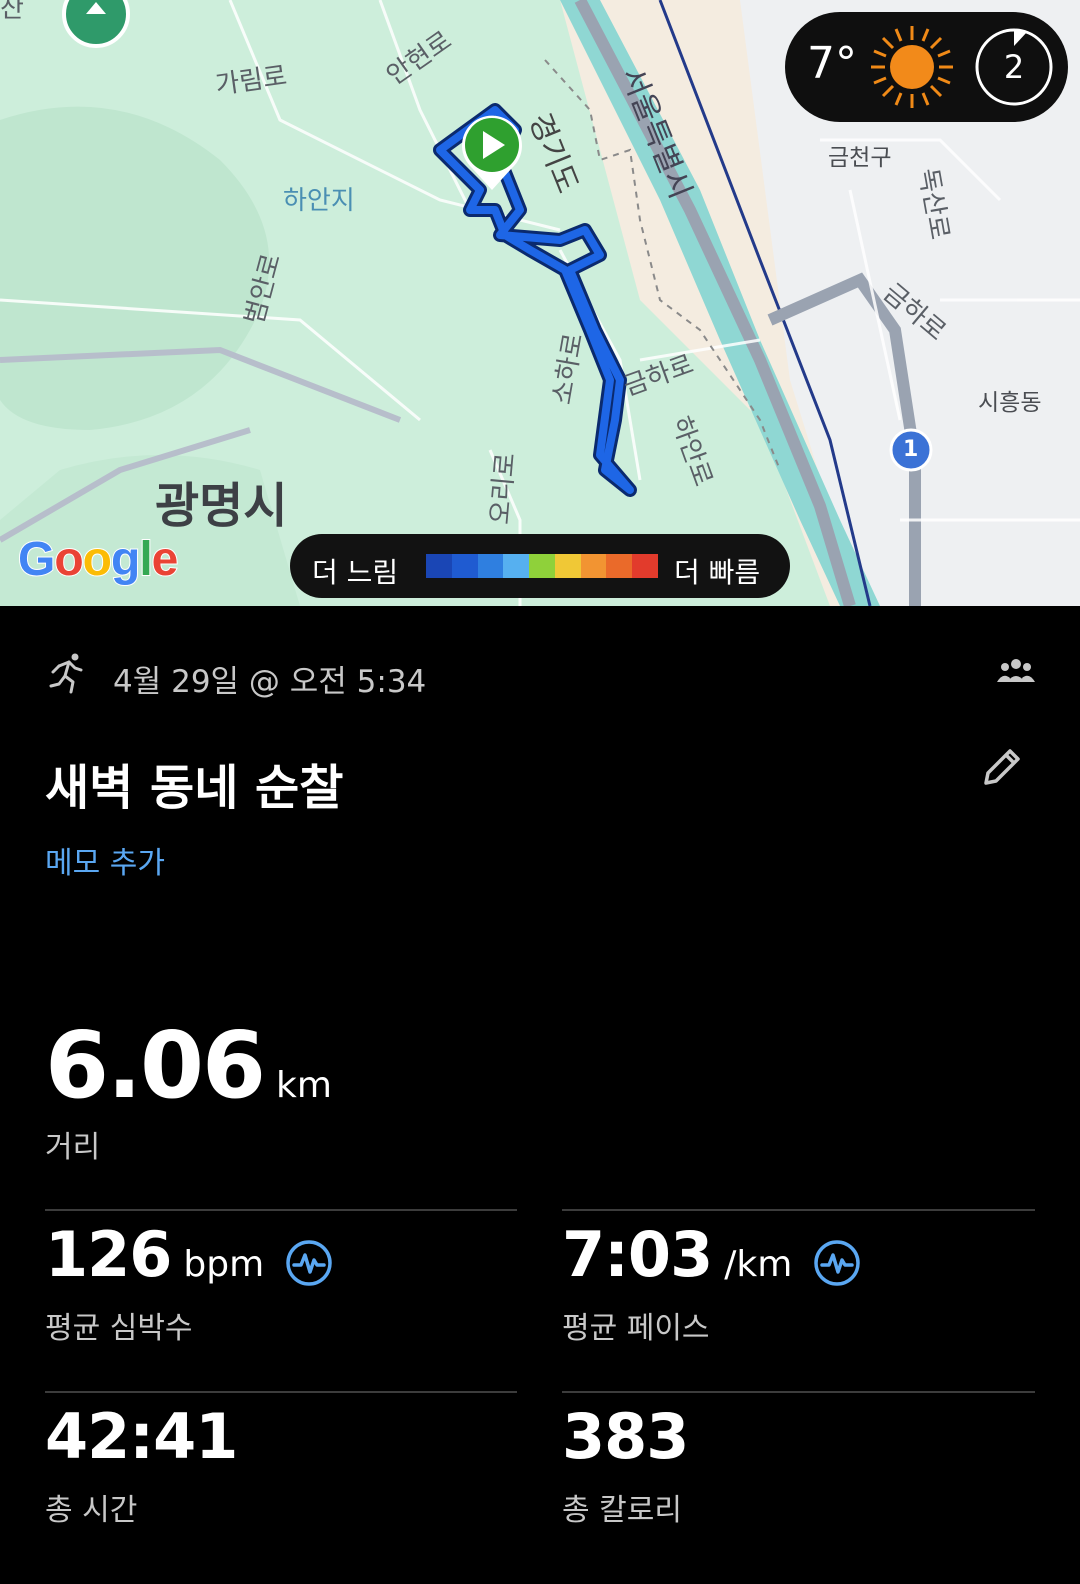 This screenshot has height=1584, width=1080. What do you see at coordinates (837, 1265) in the screenshot?
I see `pace-chart-icon` at bounding box center [837, 1265].